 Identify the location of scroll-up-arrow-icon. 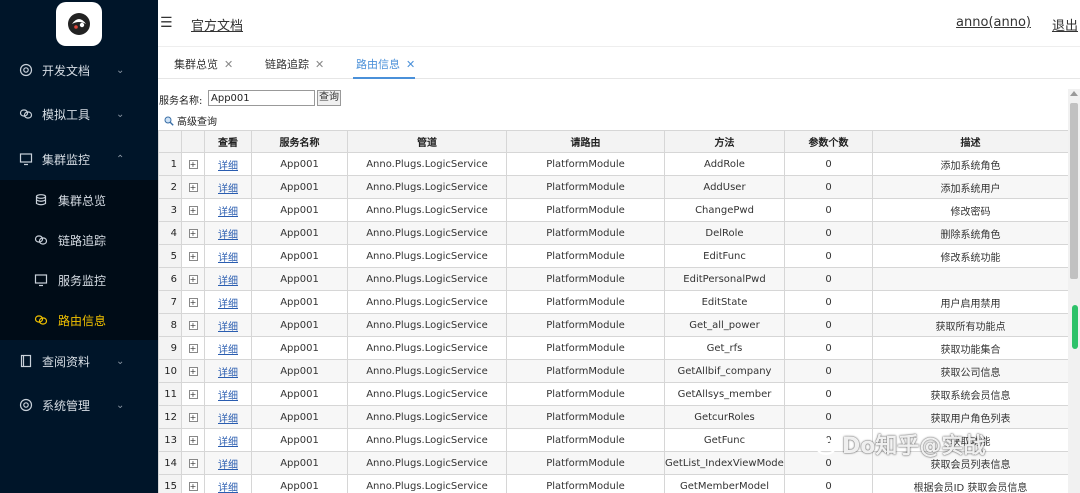
(1074, 93).